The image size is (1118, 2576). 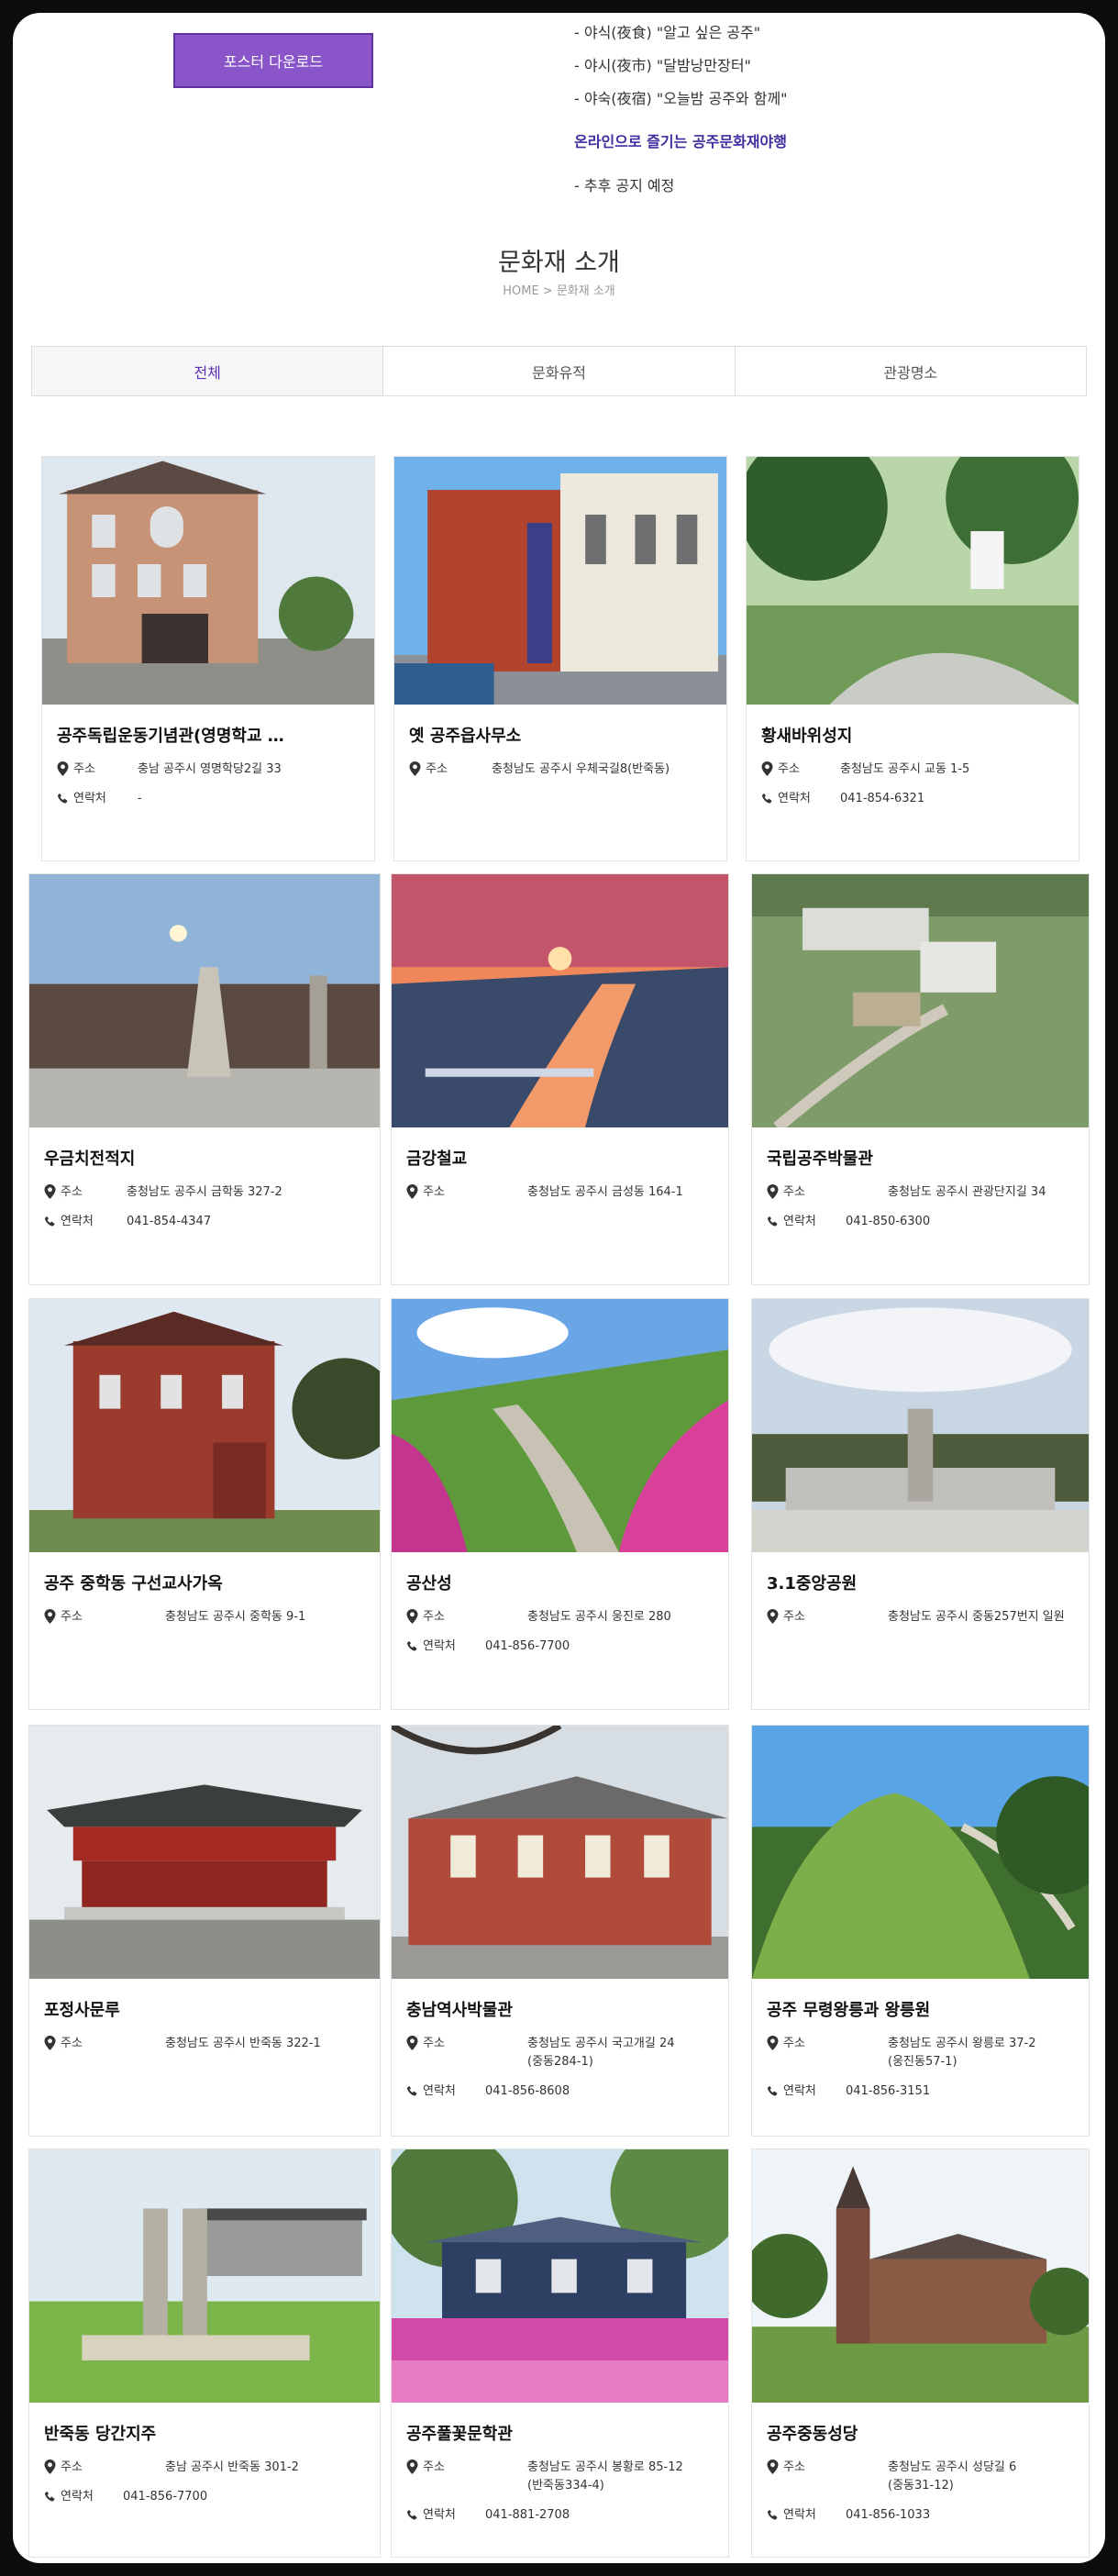 I want to click on heritage-card: 포정사문루주소 충청남도 공주시 반죽동 322-1, so click(x=205, y=1931).